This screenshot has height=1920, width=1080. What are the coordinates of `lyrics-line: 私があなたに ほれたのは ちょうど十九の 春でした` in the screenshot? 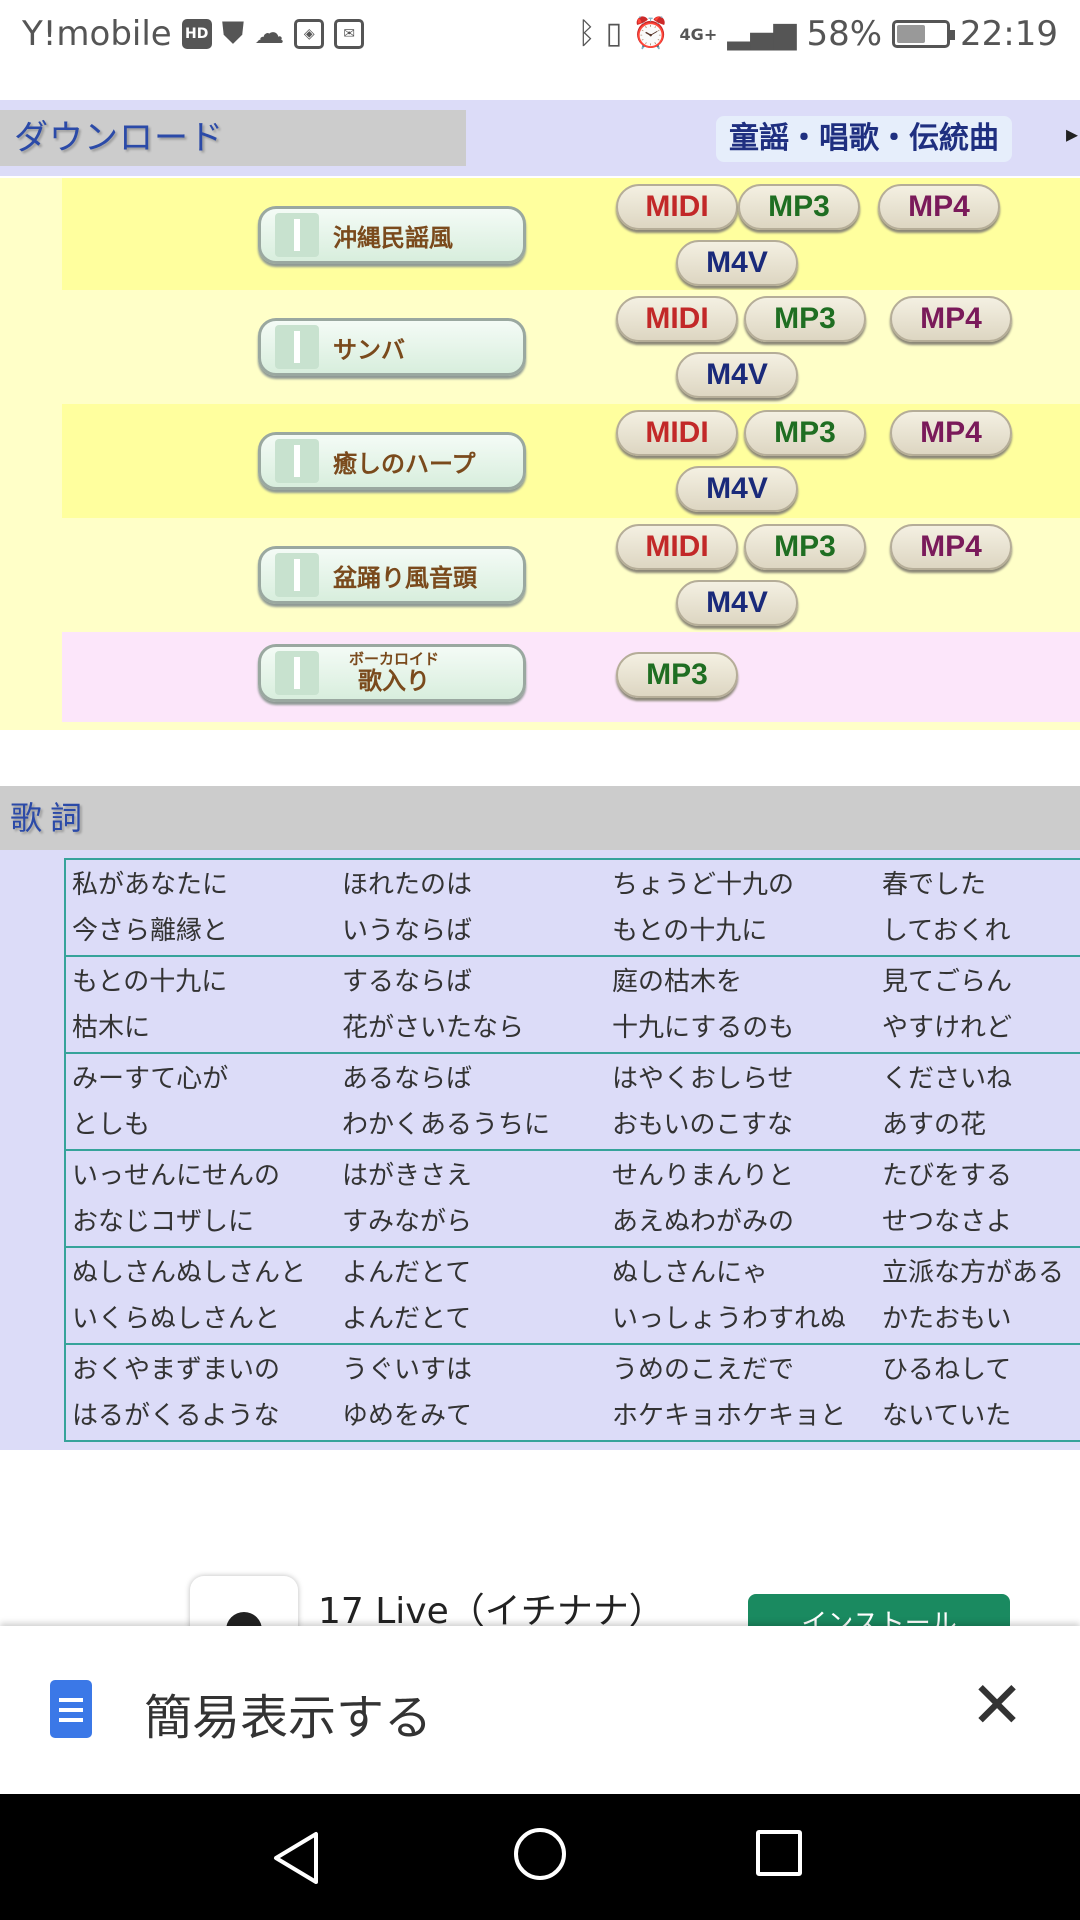 It's located at (573, 885).